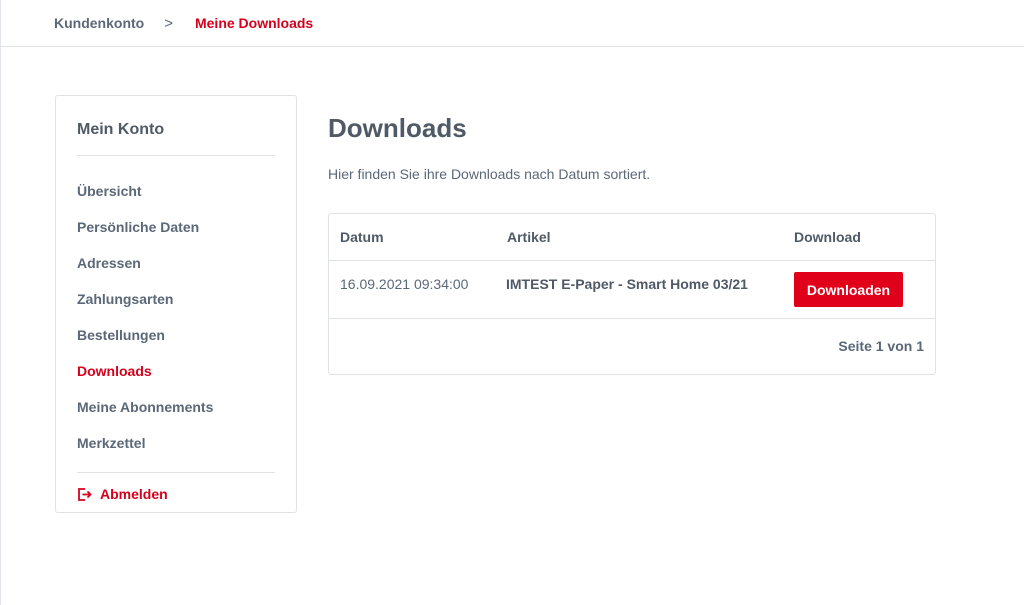 Image resolution: width=1024 pixels, height=605 pixels. What do you see at coordinates (632, 237) in the screenshot?
I see `table-header: Datum Artikel Download` at bounding box center [632, 237].